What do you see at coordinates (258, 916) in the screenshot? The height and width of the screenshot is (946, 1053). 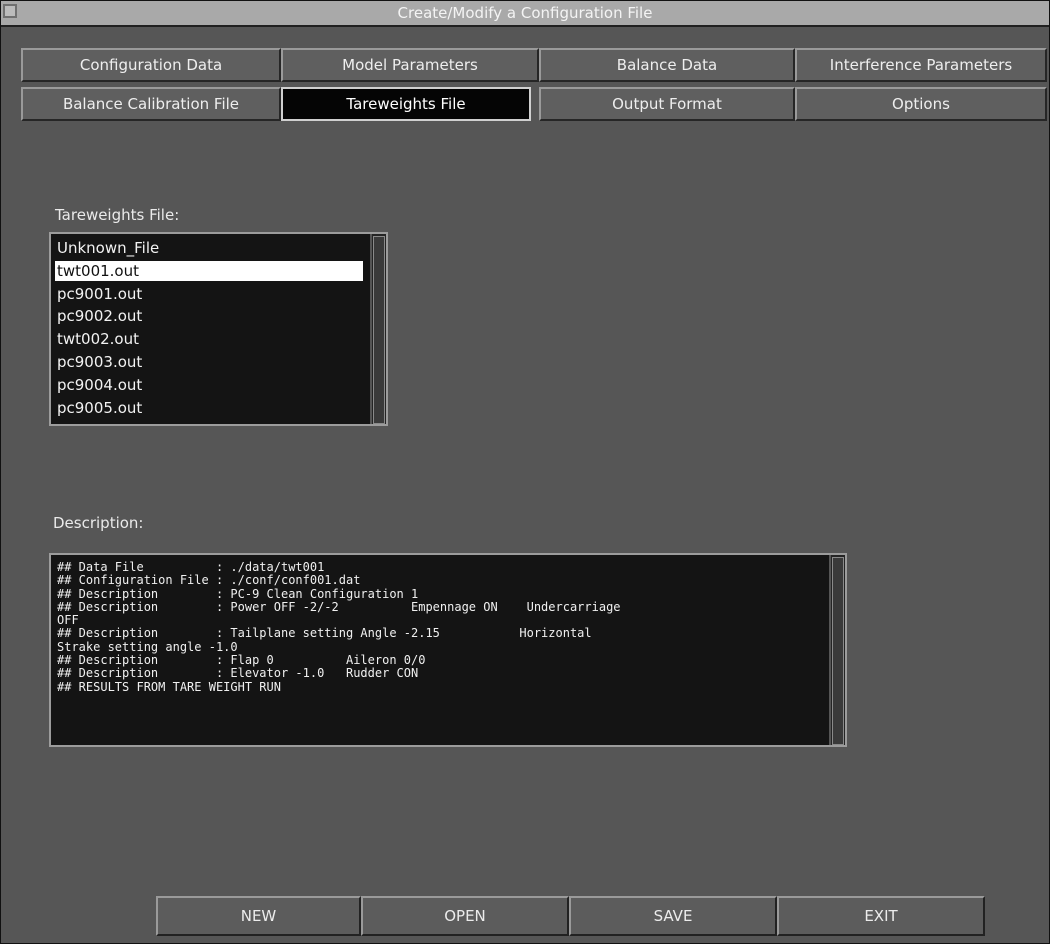 I see `new-button: NEW` at bounding box center [258, 916].